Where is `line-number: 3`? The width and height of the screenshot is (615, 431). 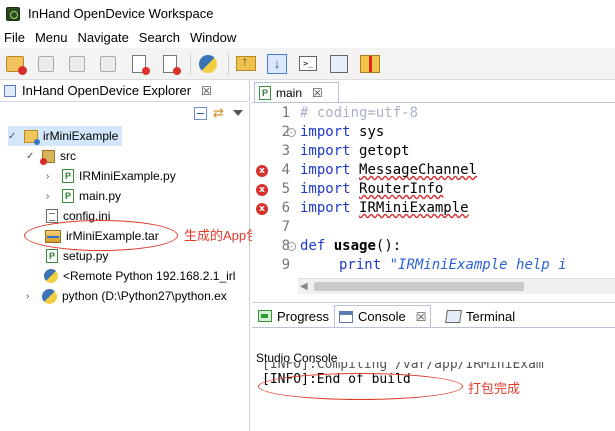
line-number: 3 is located at coordinates (285, 151).